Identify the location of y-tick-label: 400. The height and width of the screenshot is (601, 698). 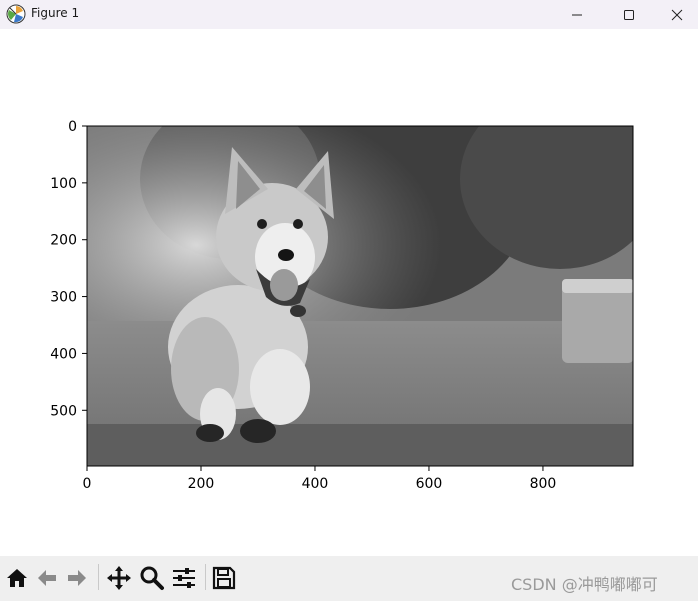
(63, 354).